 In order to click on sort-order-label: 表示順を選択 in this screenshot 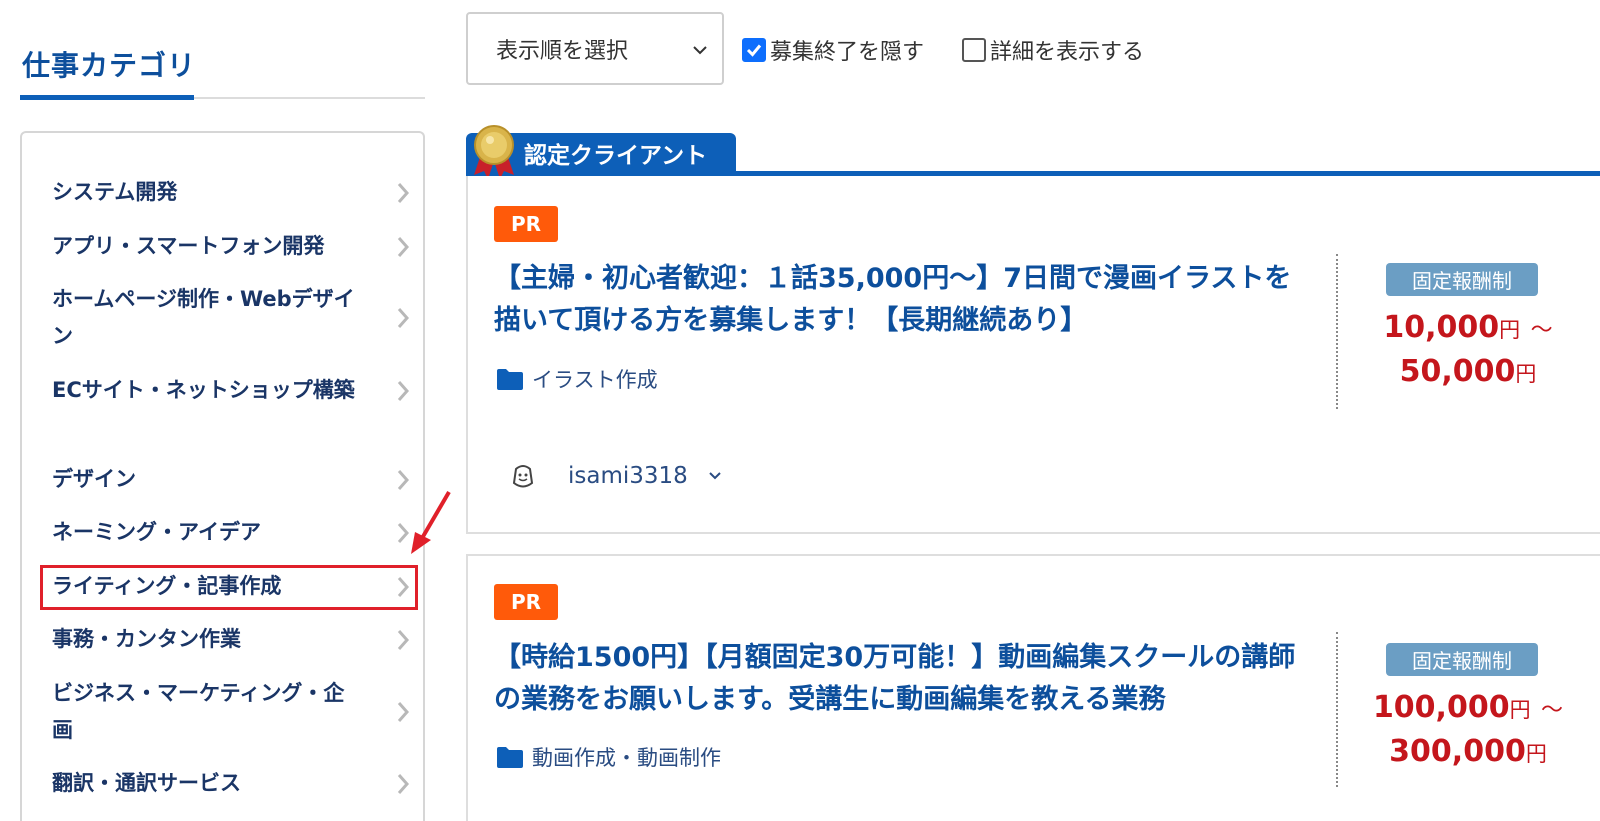, I will do `click(562, 51)`.